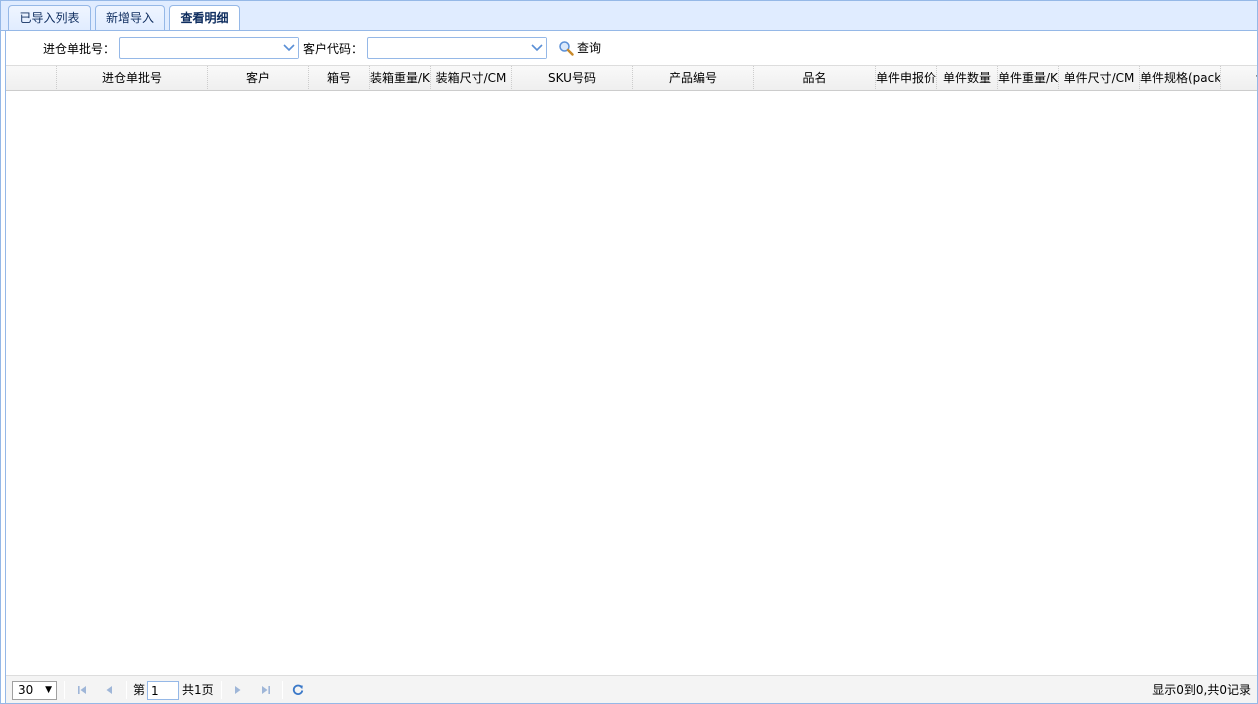  I want to click on row-number-header, so click(31, 78).